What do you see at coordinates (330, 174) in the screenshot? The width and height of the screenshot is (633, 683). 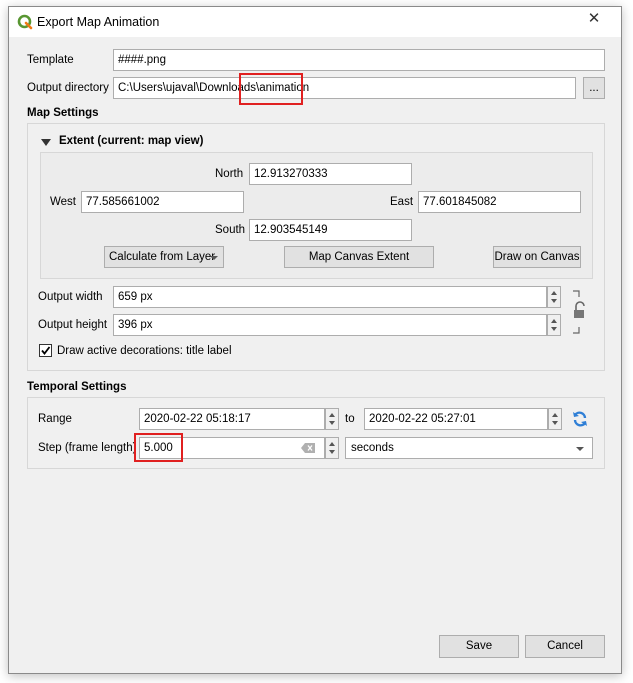 I see `north-input: 12.913270333` at bounding box center [330, 174].